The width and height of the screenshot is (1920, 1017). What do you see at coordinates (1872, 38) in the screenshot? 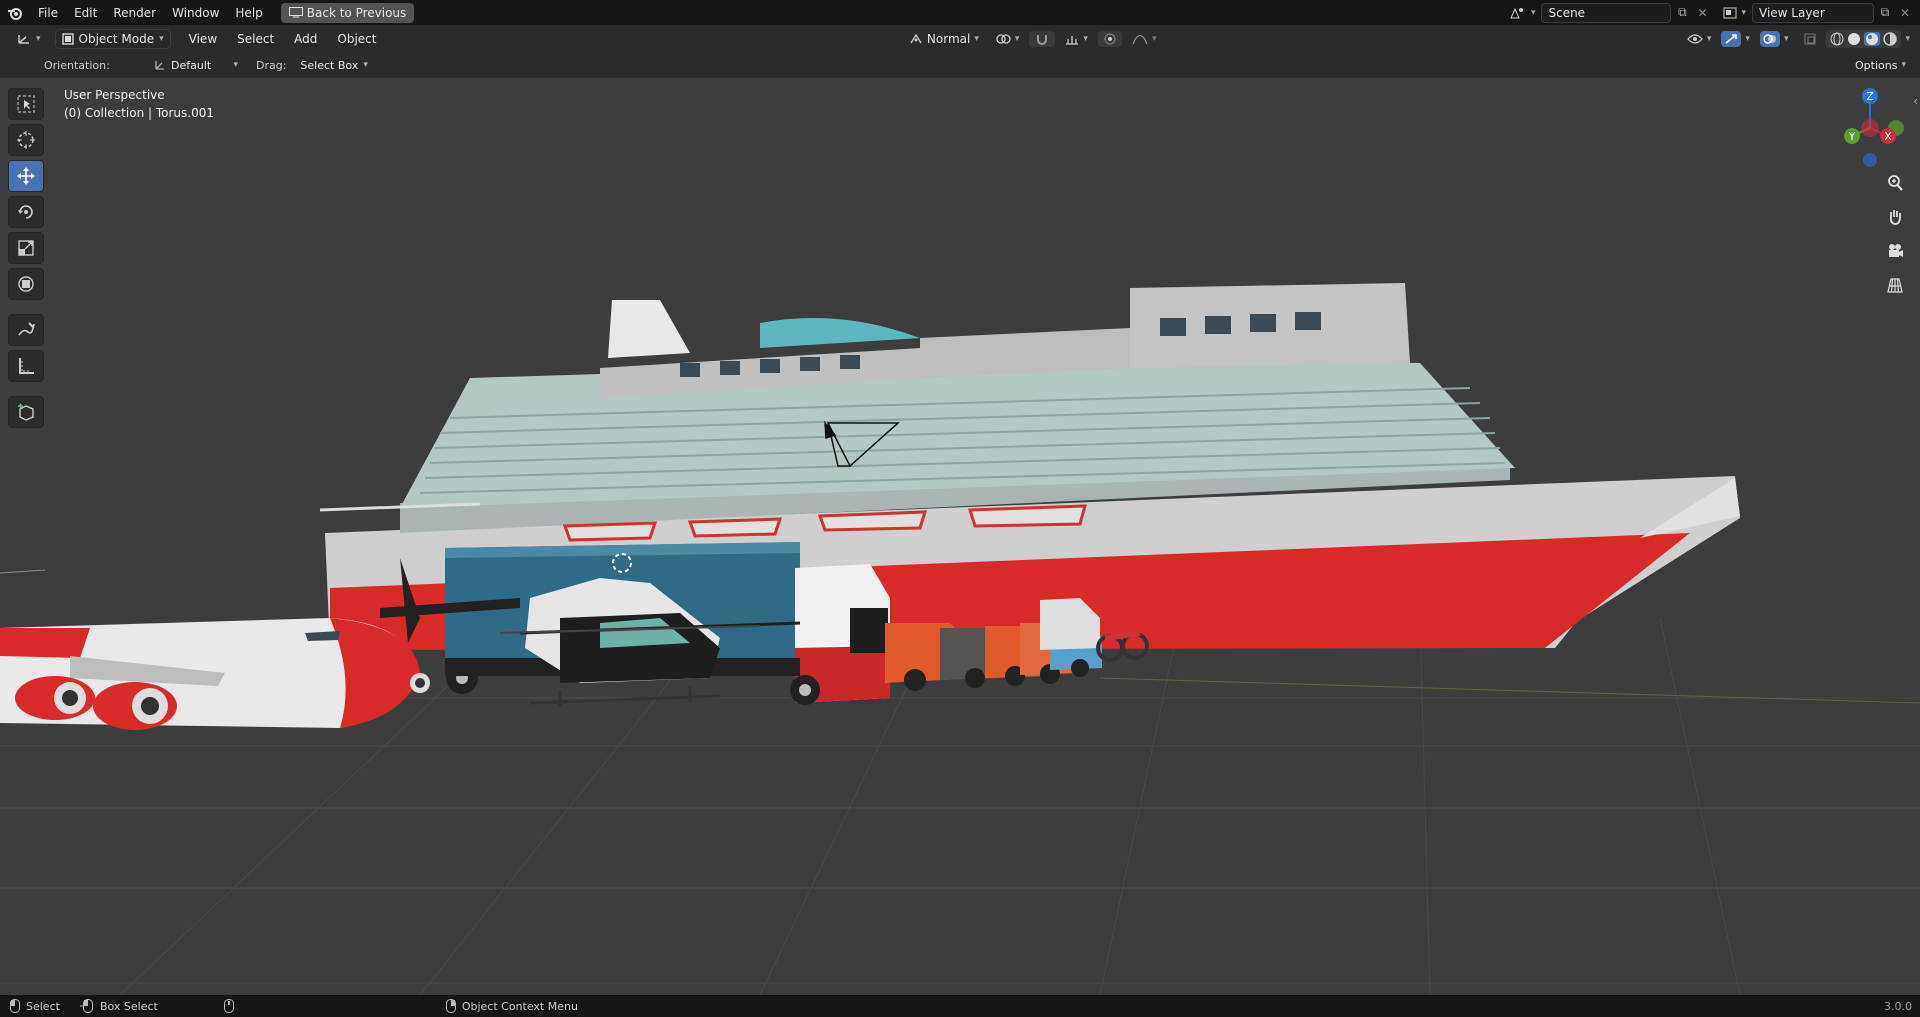
I see `material-preview-shading-icon` at bounding box center [1872, 38].